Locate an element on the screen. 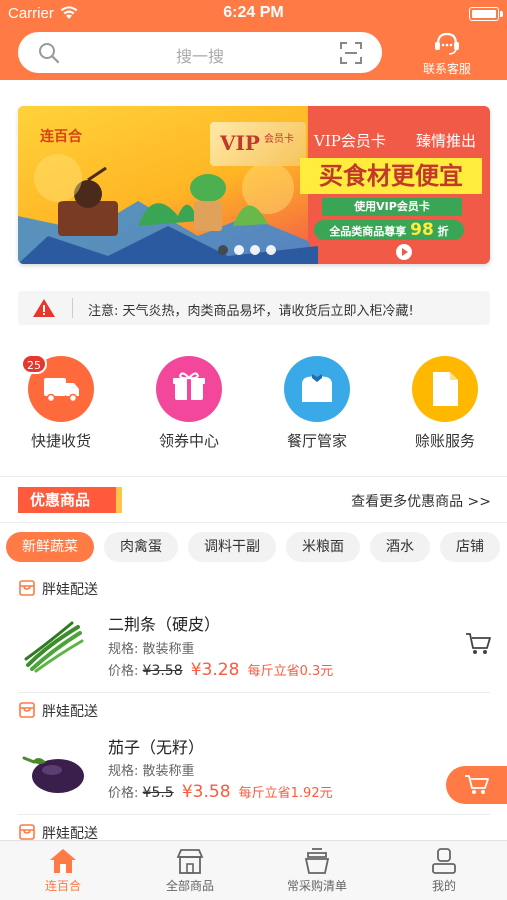 The width and height of the screenshot is (507, 900). shortcut-credit-service: 赊账服务 is located at coordinates (445, 403).